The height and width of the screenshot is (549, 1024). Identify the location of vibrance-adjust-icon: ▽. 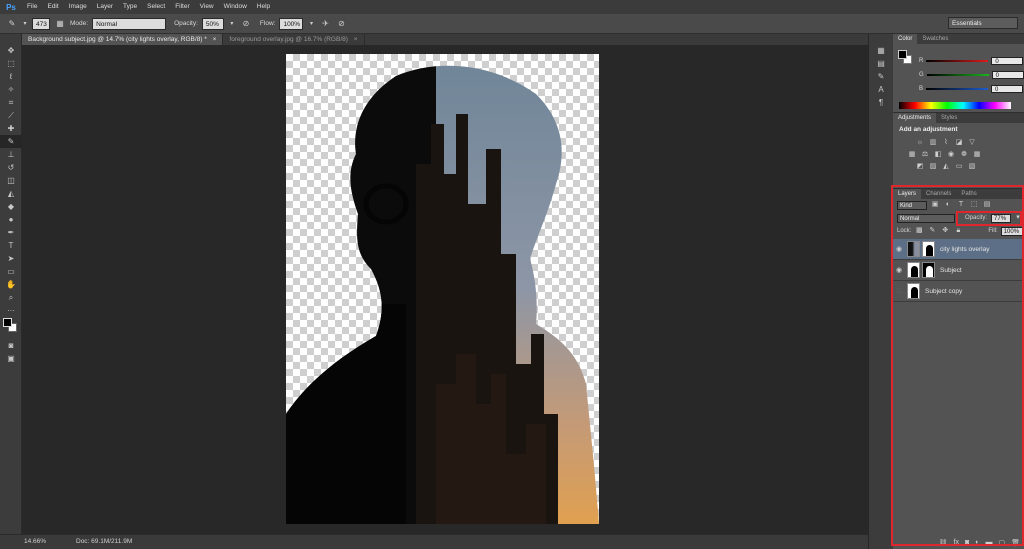
(972, 143).